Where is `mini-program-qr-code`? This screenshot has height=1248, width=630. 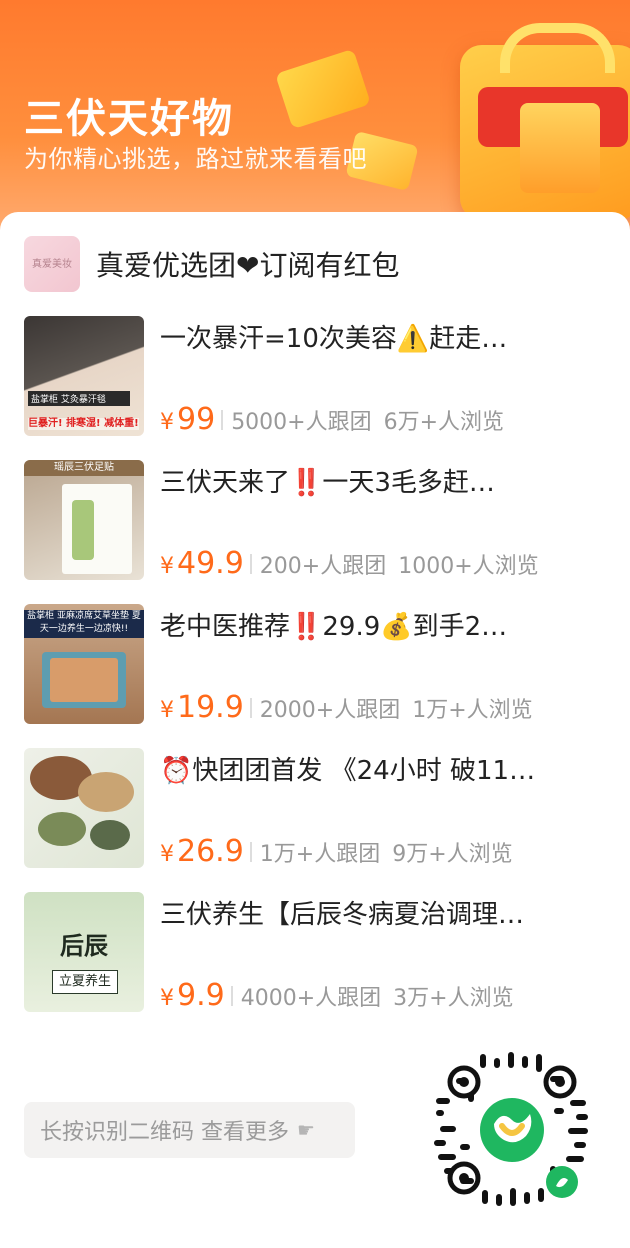
mini-program-qr-code is located at coordinates (512, 1130).